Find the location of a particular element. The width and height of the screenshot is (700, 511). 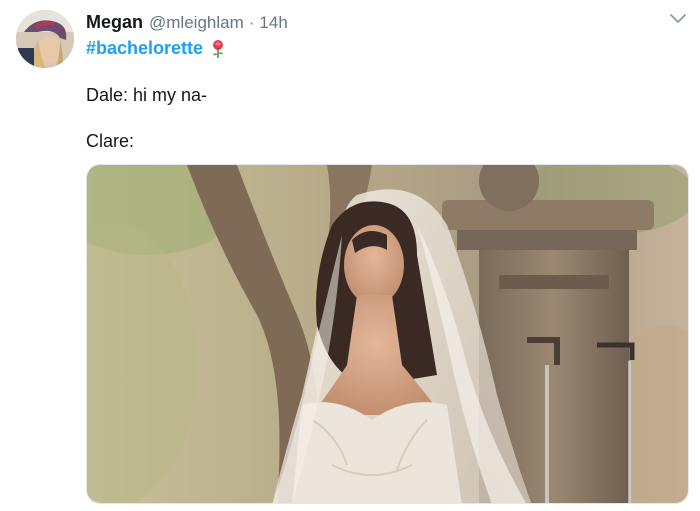

user-handle: @mleighlam is located at coordinates (196, 23).